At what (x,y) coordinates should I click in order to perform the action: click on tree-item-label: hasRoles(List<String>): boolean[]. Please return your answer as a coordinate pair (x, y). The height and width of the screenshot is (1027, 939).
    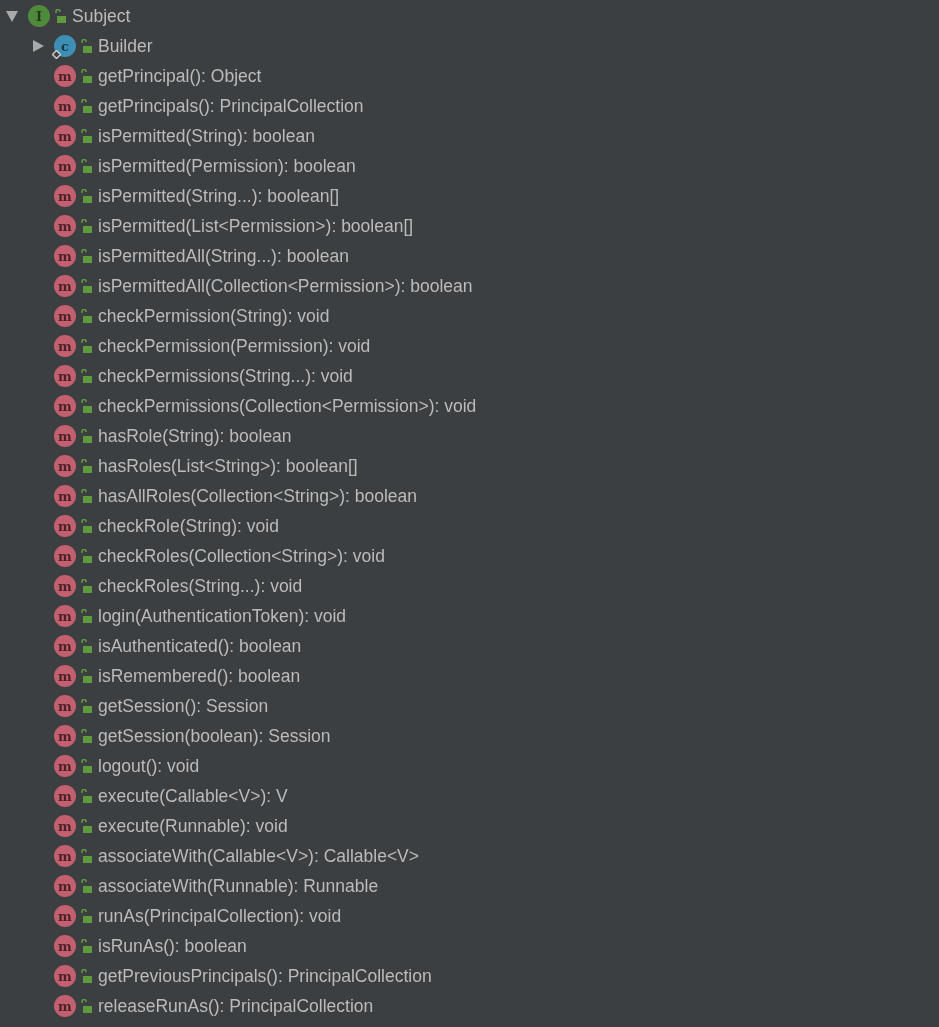
    Looking at the image, I should click on (228, 466).